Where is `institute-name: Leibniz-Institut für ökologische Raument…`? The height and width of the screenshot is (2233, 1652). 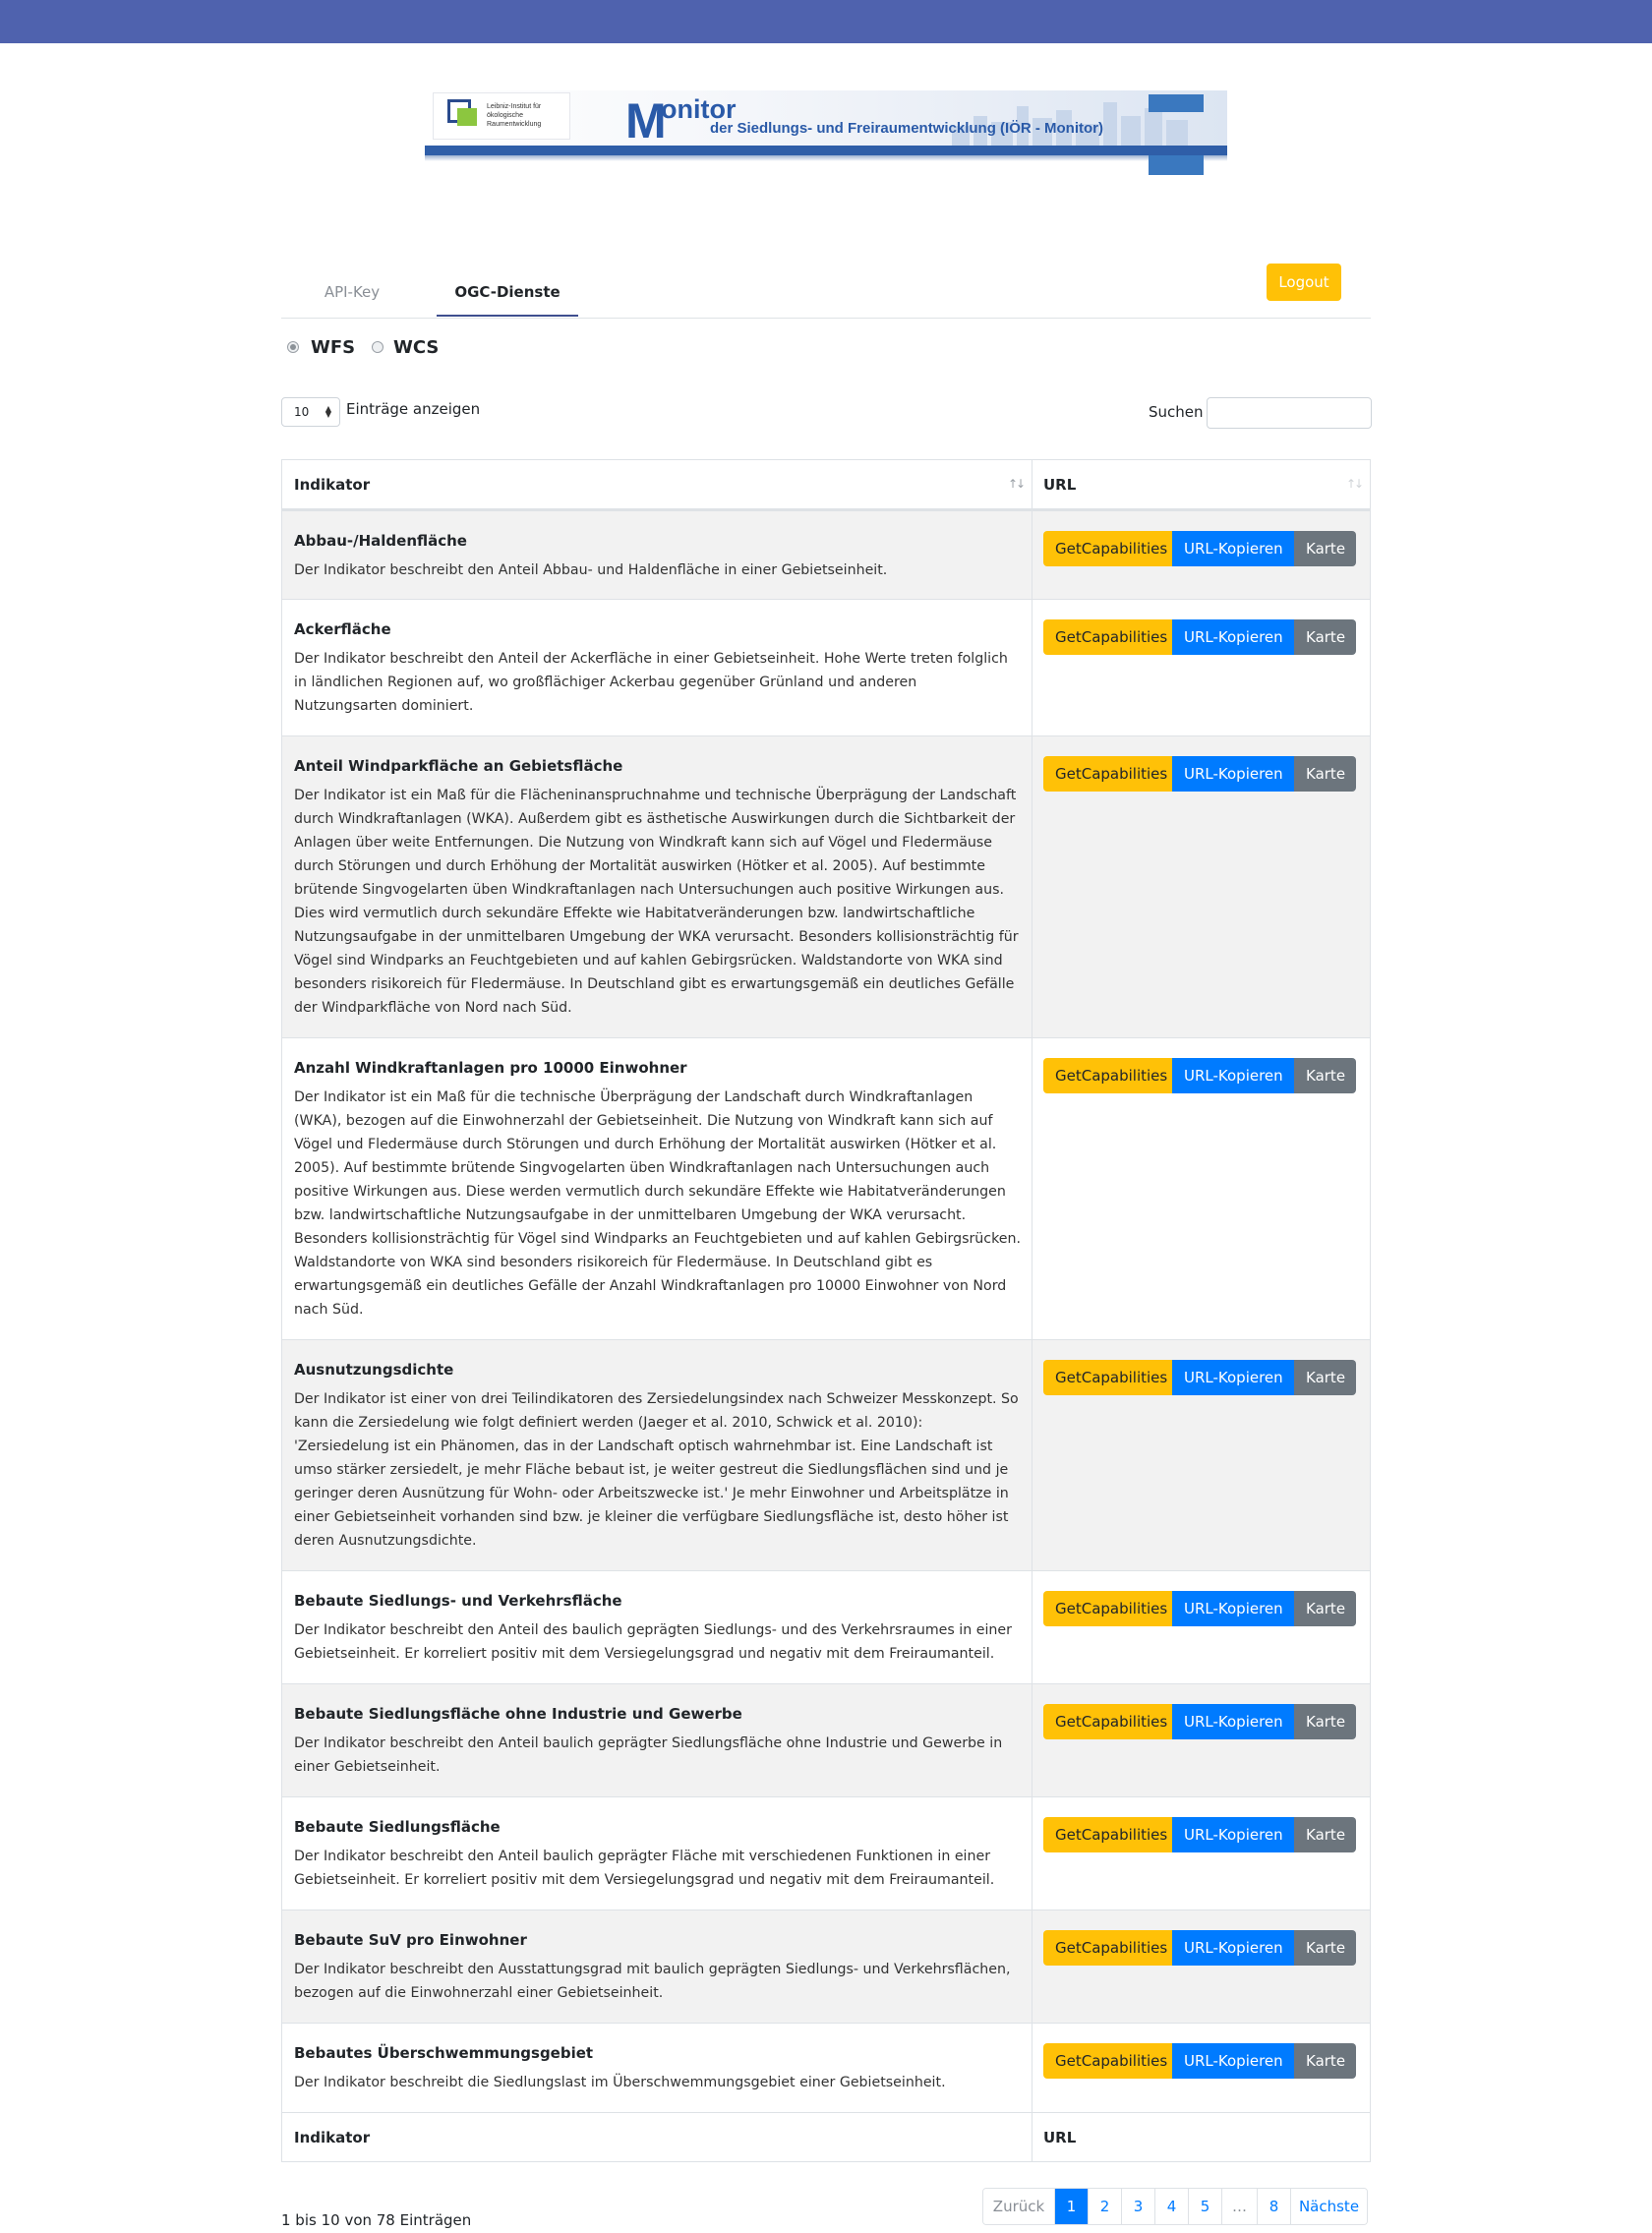 institute-name: Leibniz-Institut für ökologische Raument… is located at coordinates (514, 115).